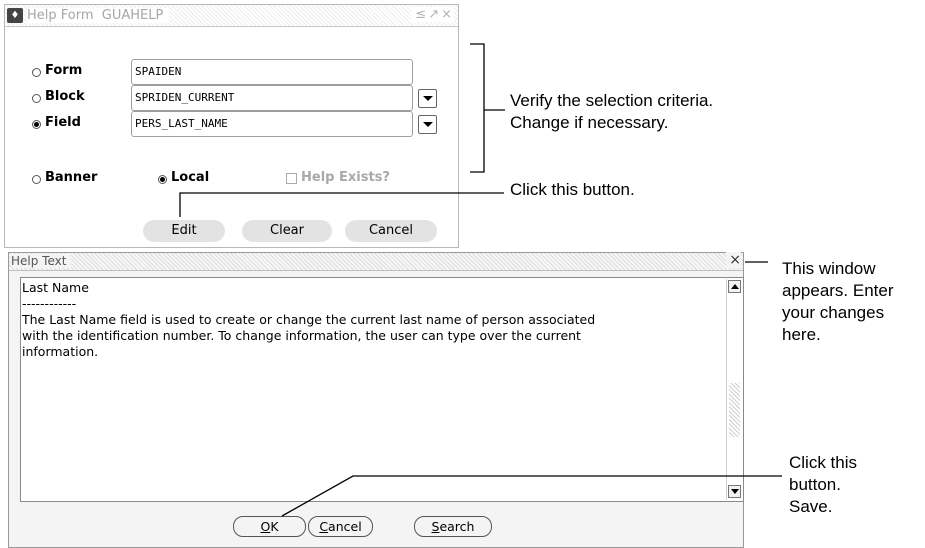 This screenshot has width=925, height=548. I want to click on click-save-annotation: Click this button. Save., so click(823, 484).